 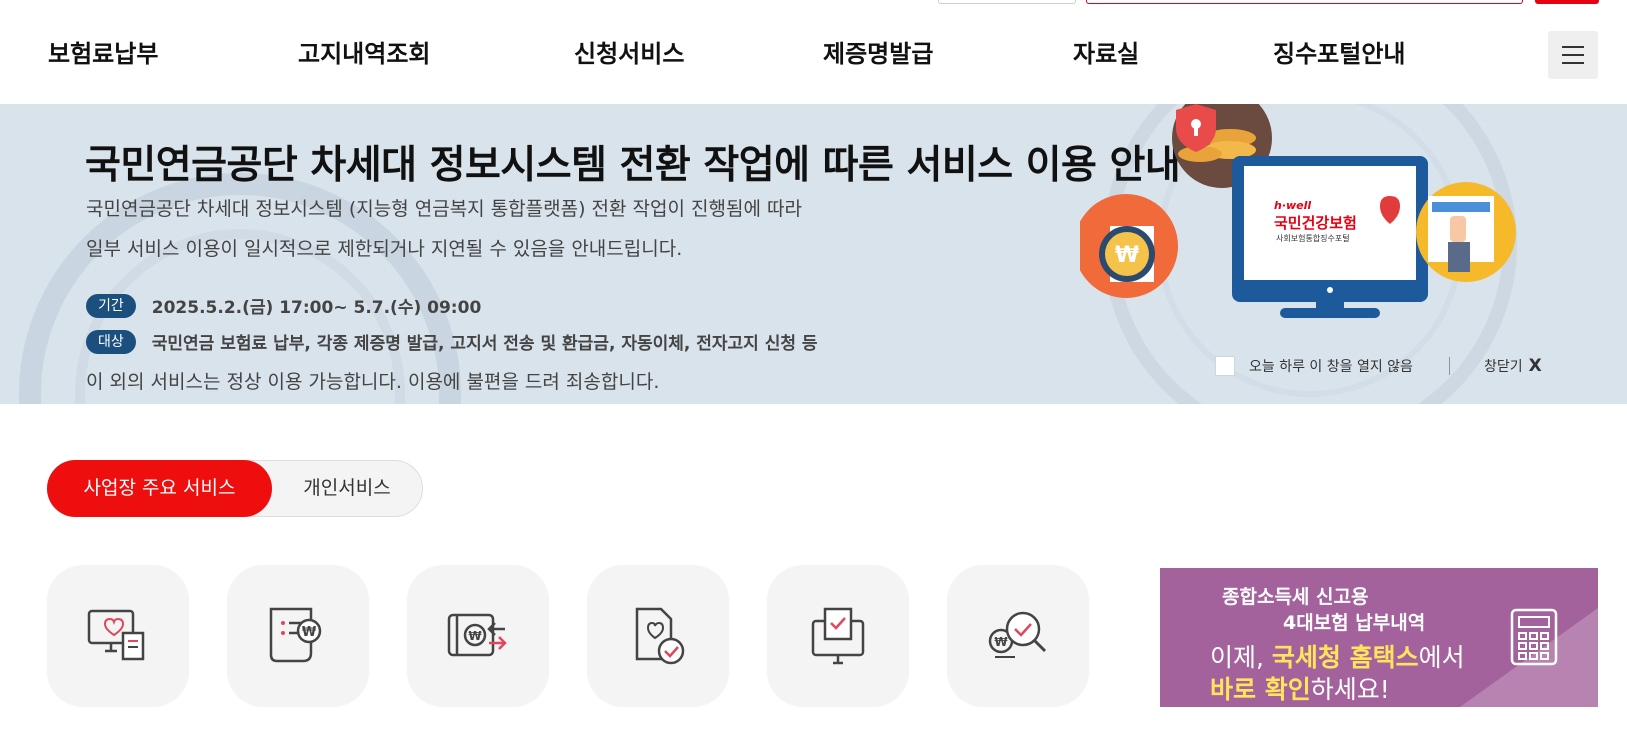 What do you see at coordinates (1573, 55) in the screenshot?
I see `hamburger-menu-icon` at bounding box center [1573, 55].